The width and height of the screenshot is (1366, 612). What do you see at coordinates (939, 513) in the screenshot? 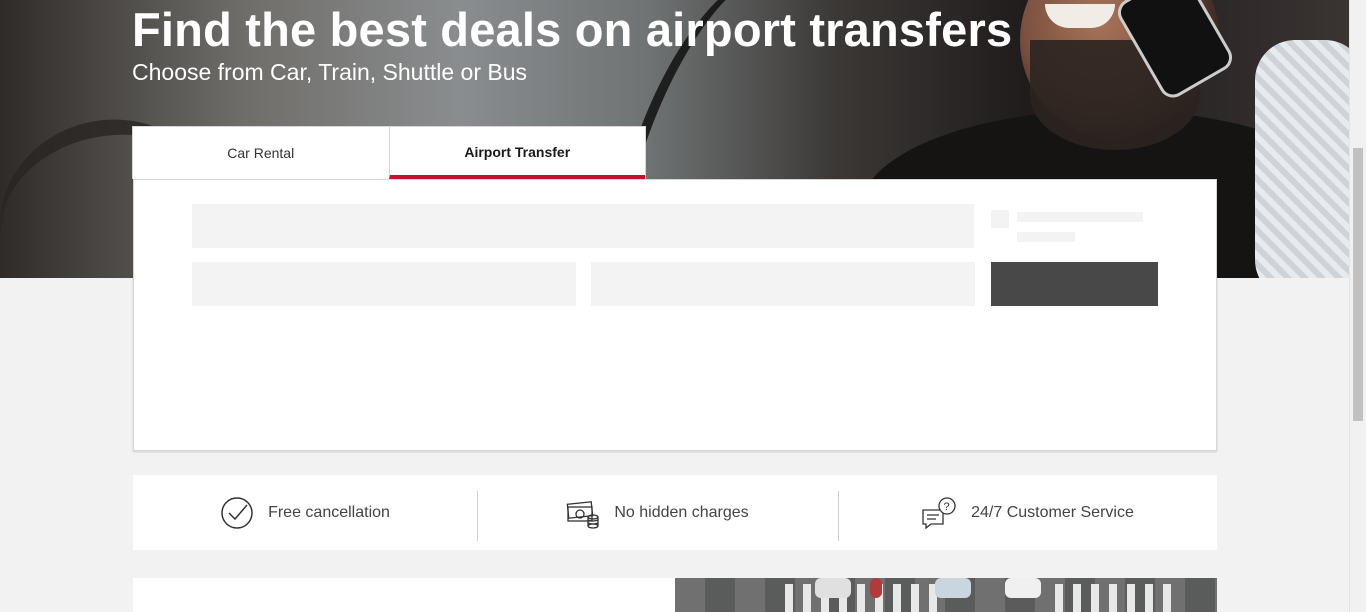
I see `chat-question-icon: ?` at bounding box center [939, 513].